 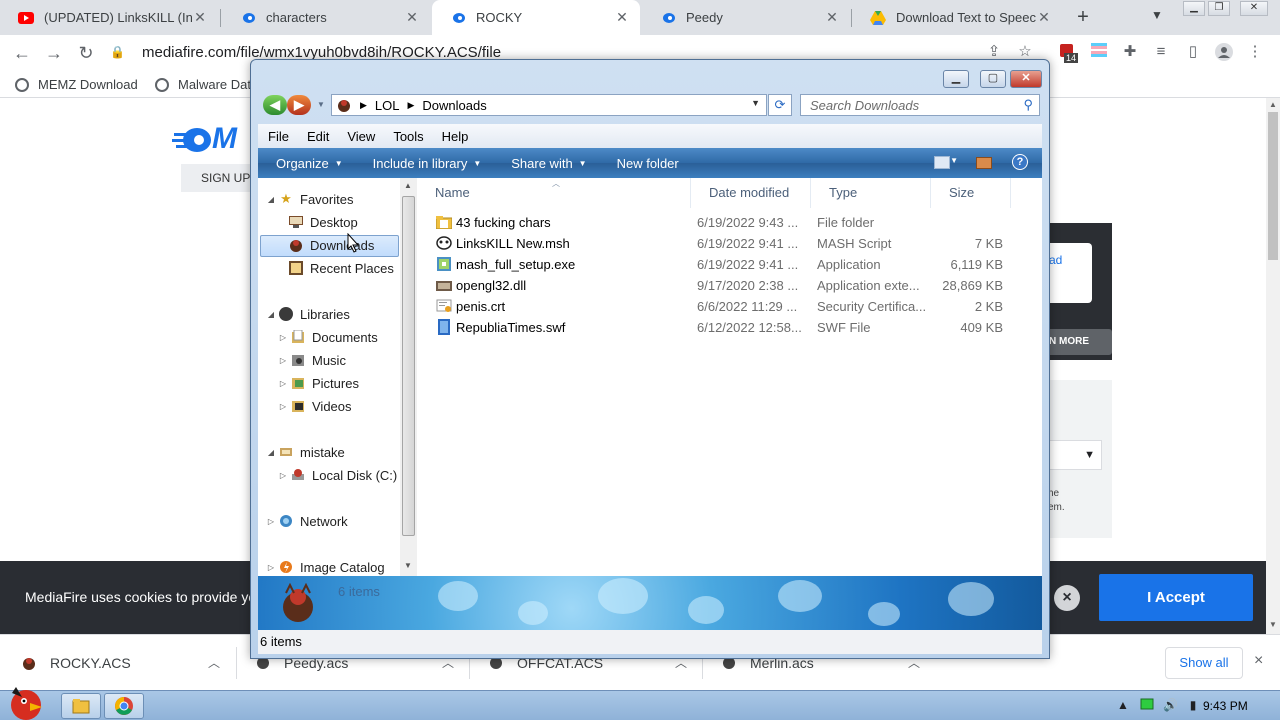 What do you see at coordinates (275, 105) in the screenshot?
I see `back-arrow-icon: ◀` at bounding box center [275, 105].